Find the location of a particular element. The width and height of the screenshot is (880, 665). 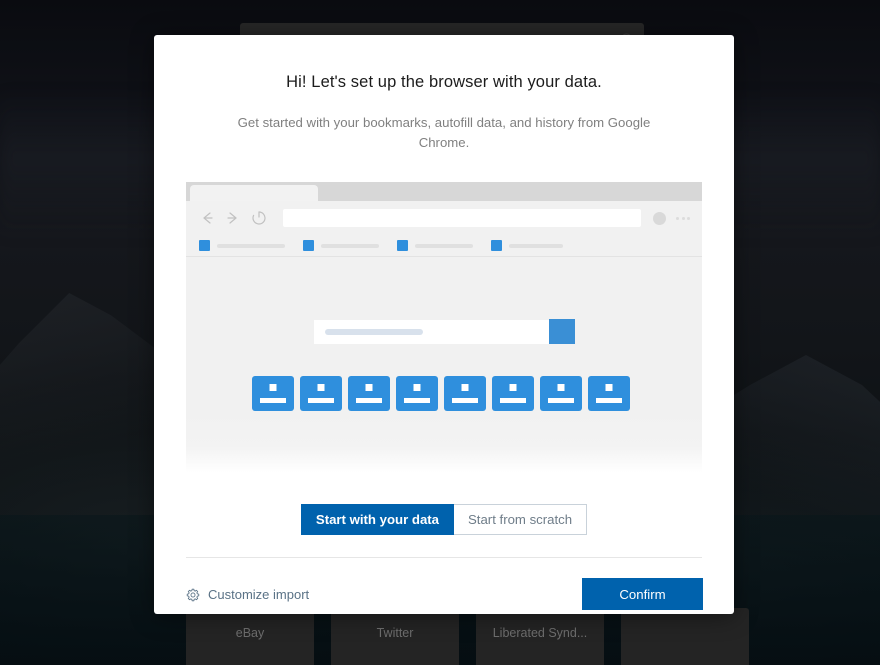

forward-arrow-icon is located at coordinates (233, 218).